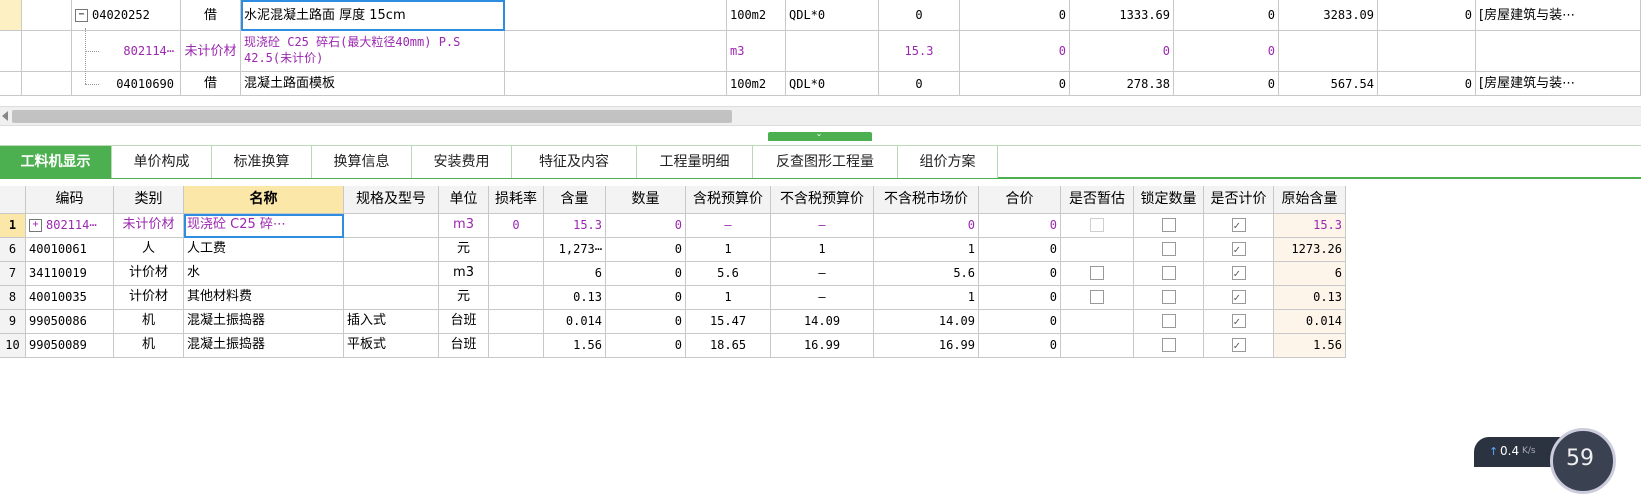 The height and width of the screenshot is (494, 1641). Describe the element at coordinates (464, 274) in the screenshot. I see `cell-unit: m3` at that location.